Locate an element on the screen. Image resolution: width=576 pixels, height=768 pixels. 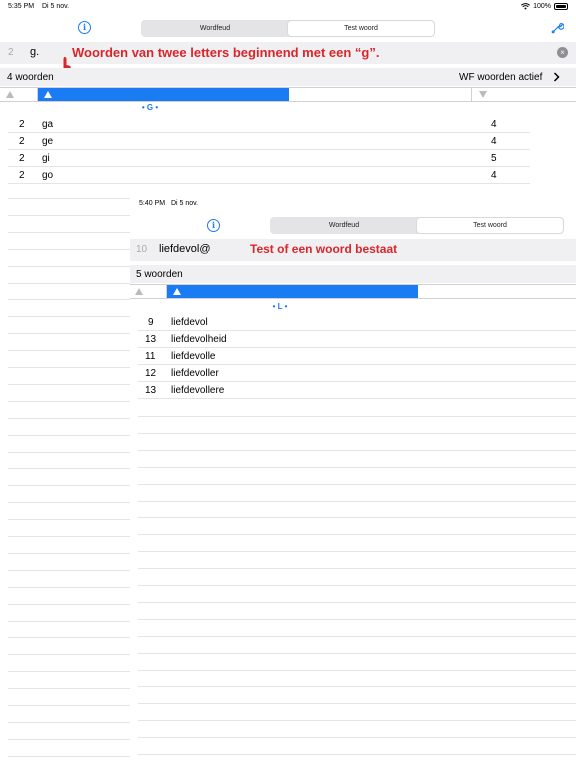
word-count: 5 woorden is located at coordinates (159, 274).